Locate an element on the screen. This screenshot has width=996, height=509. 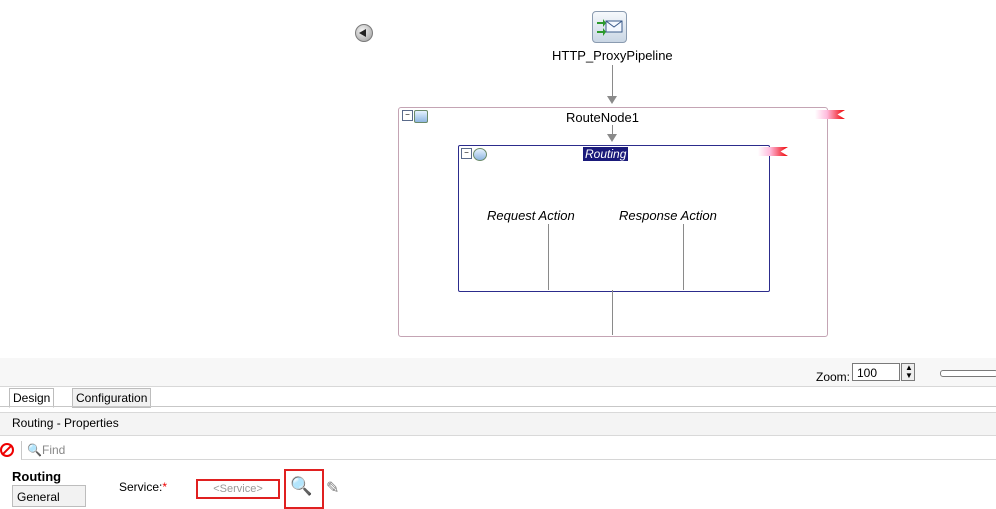
response-action-line is located at coordinates (683, 257).